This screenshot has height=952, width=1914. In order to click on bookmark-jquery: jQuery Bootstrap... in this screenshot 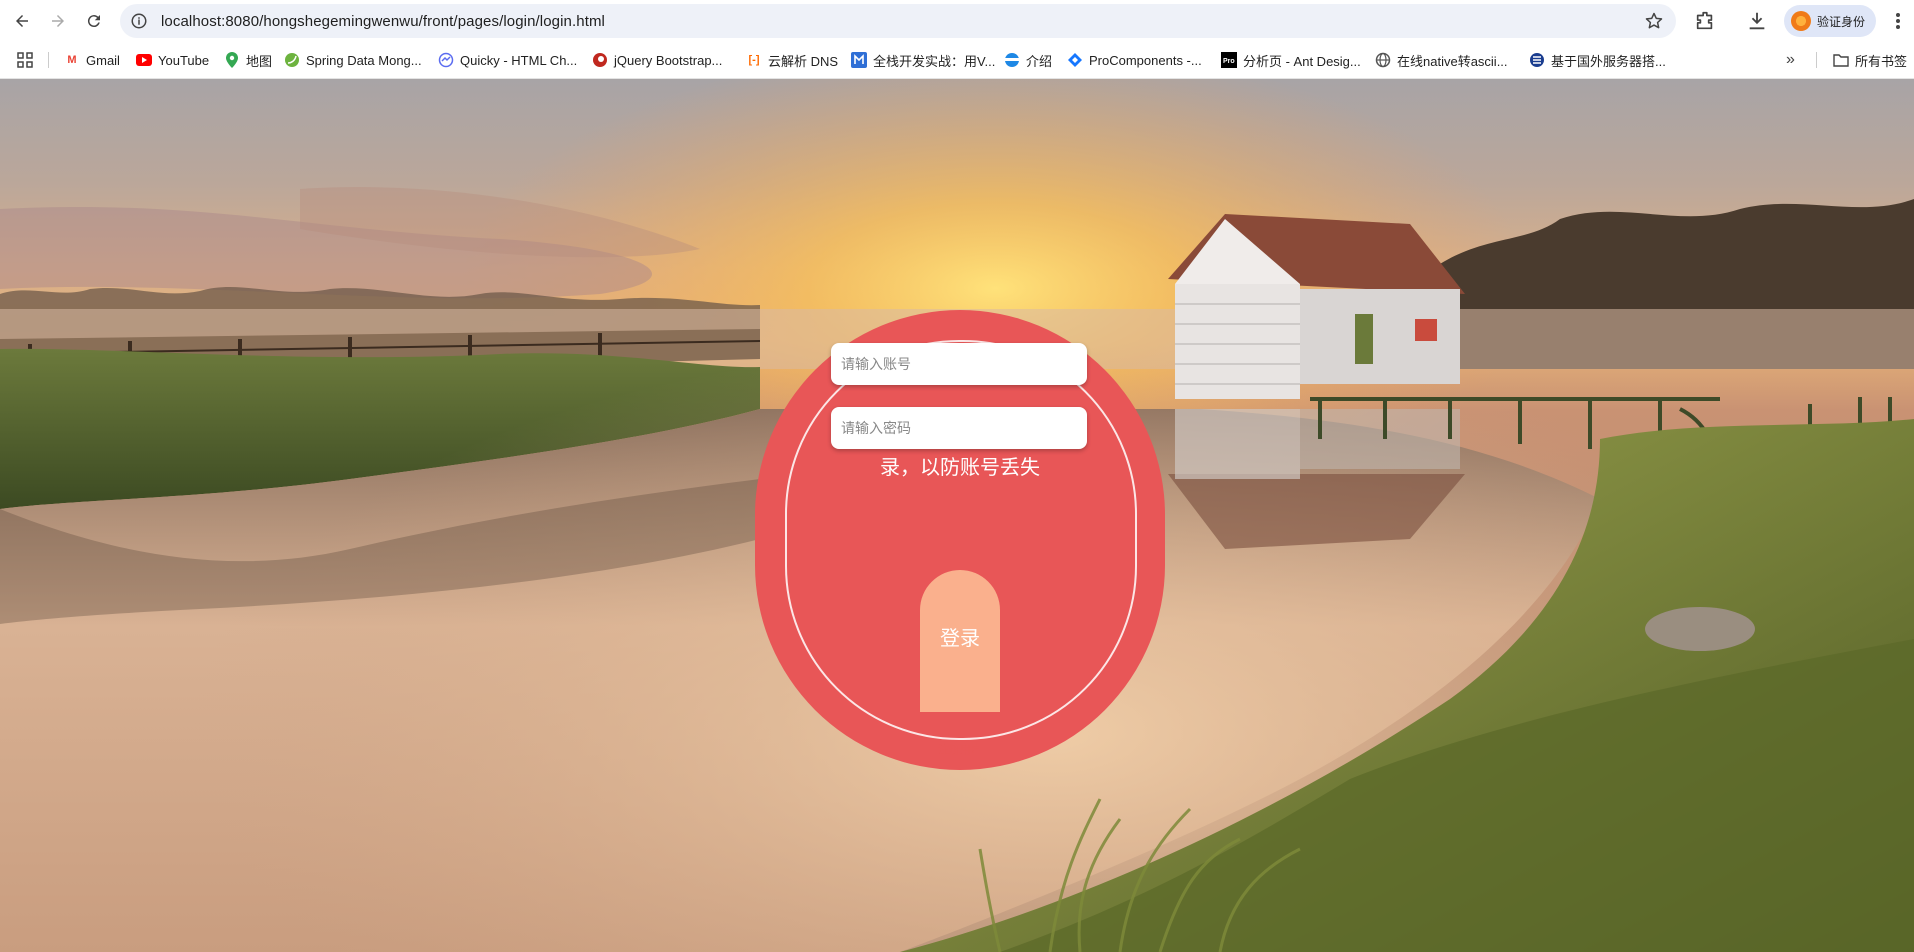, I will do `click(657, 60)`.